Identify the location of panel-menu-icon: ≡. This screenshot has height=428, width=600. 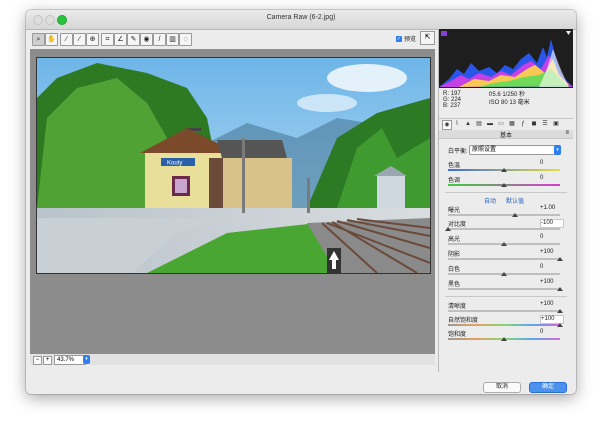
(567, 133).